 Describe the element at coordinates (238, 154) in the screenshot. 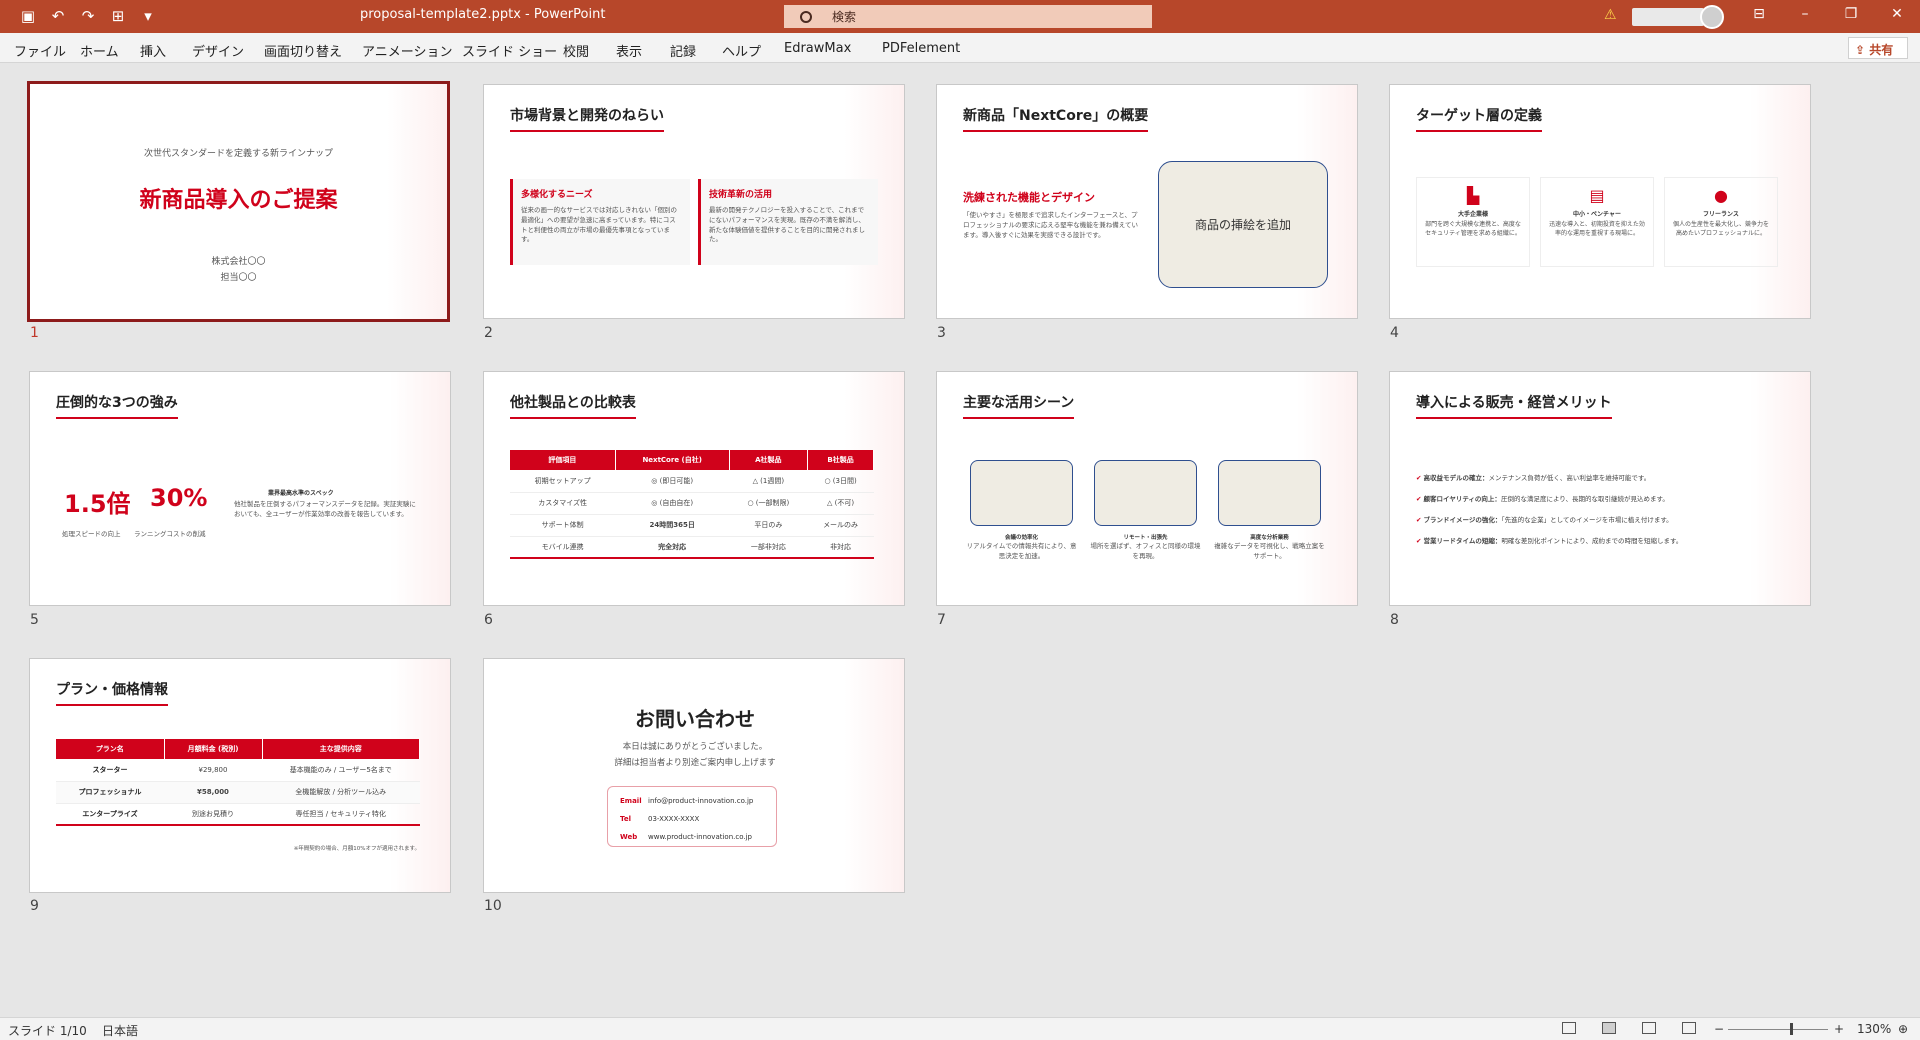

I see `slide1-subtitle: 次世代スタンダードを定義する新ラインナップ` at that location.